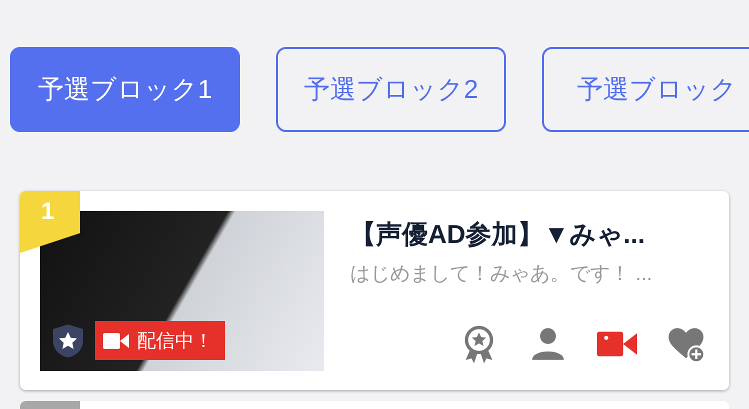 This screenshot has width=749, height=409. Describe the element at coordinates (125, 89) in the screenshot. I see `block-tab: 予選ブロック1` at that location.